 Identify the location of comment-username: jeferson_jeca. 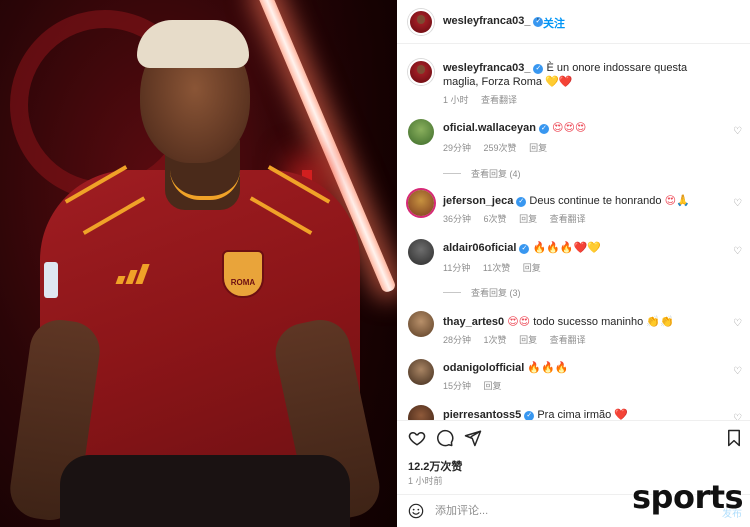
(478, 201).